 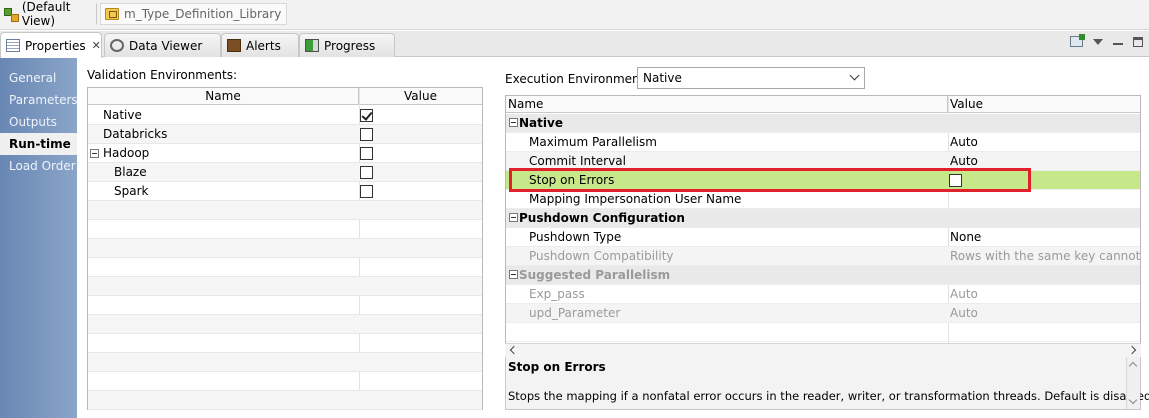 What do you see at coordinates (854, 75) in the screenshot?
I see `chevron-down-icon` at bounding box center [854, 75].